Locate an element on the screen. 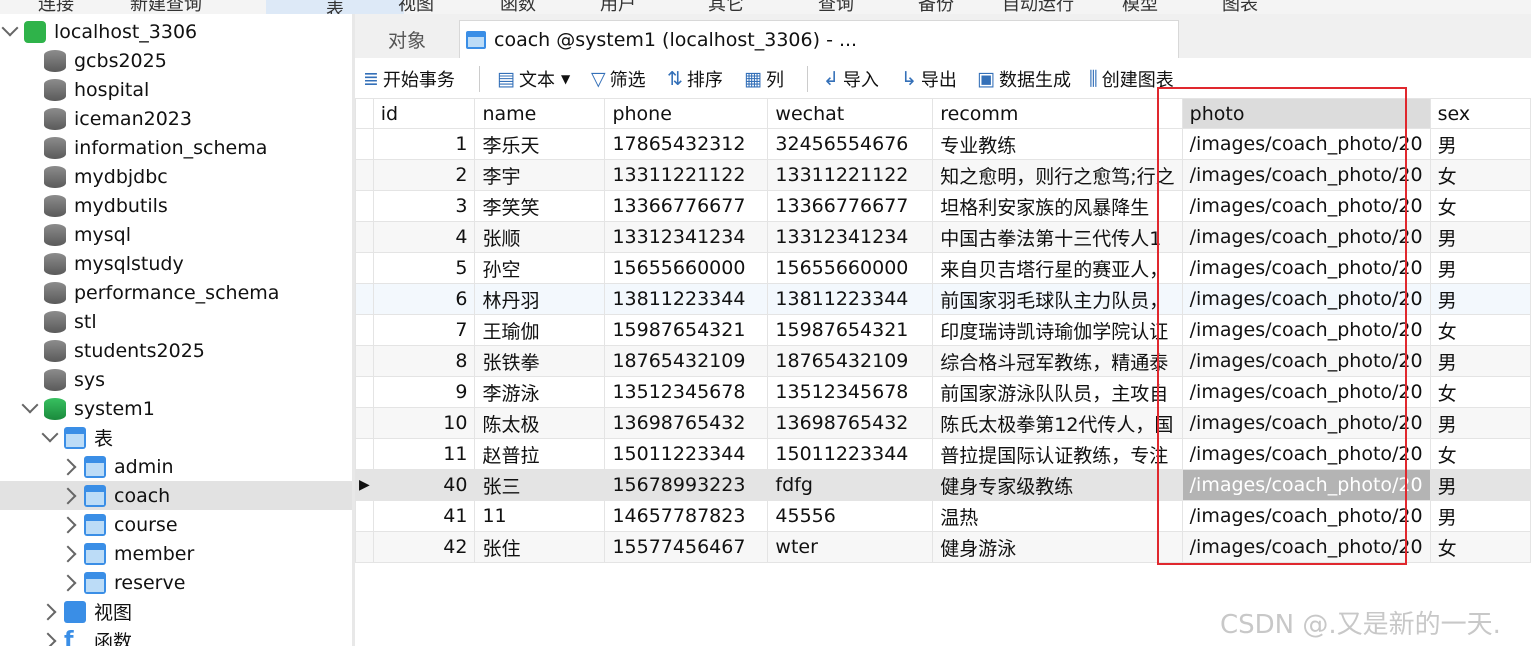 Image resolution: width=1531 pixels, height=646 pixels. tree-db-mysqlstudy: mysqlstudy is located at coordinates (176, 263).